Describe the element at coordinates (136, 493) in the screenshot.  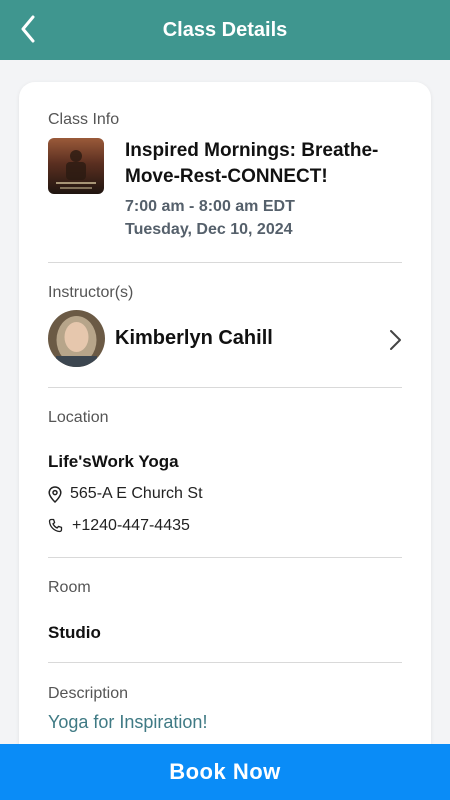
I see `address-text: 565-A E Church St` at that location.